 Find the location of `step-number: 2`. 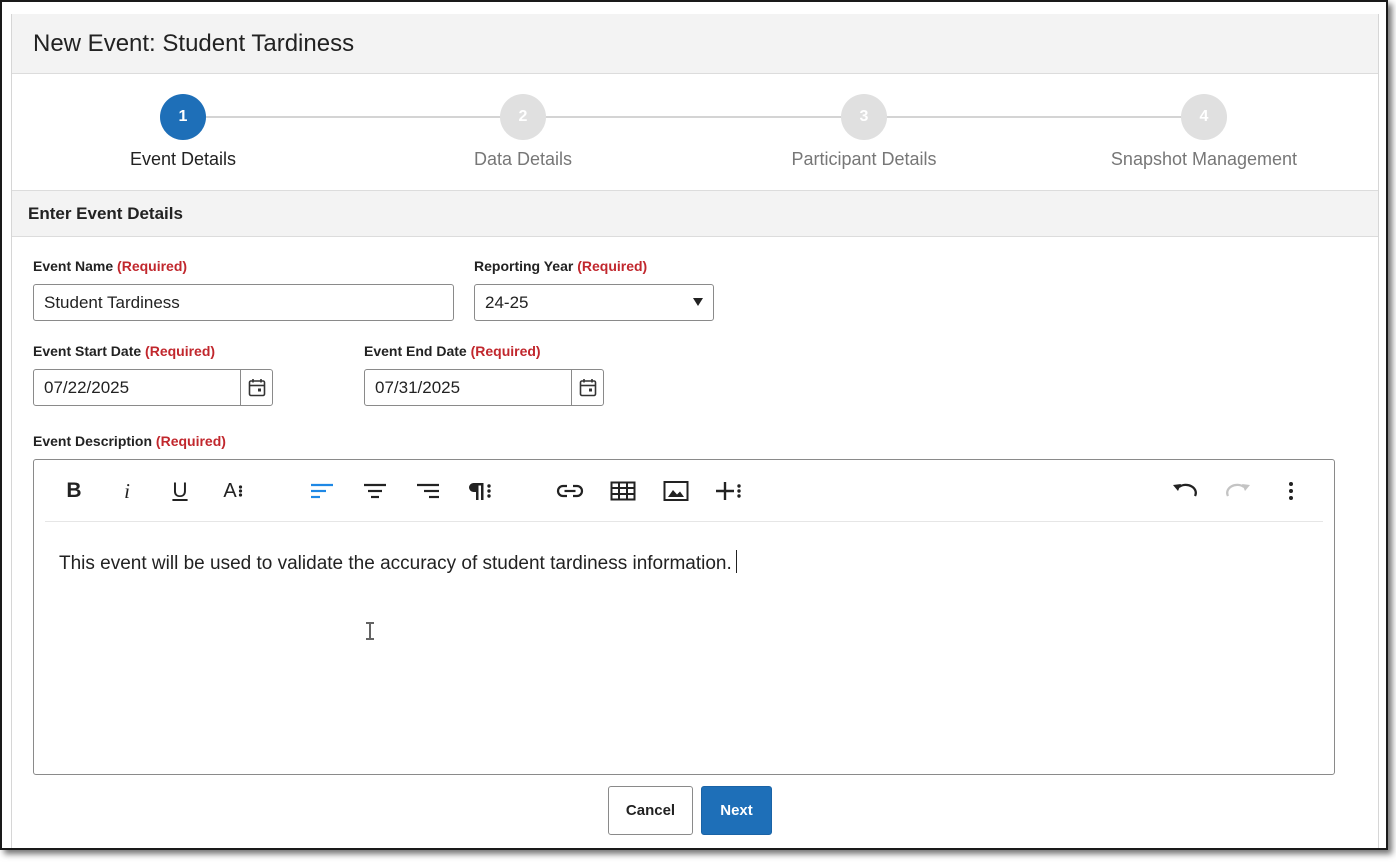

step-number: 2 is located at coordinates (523, 117).